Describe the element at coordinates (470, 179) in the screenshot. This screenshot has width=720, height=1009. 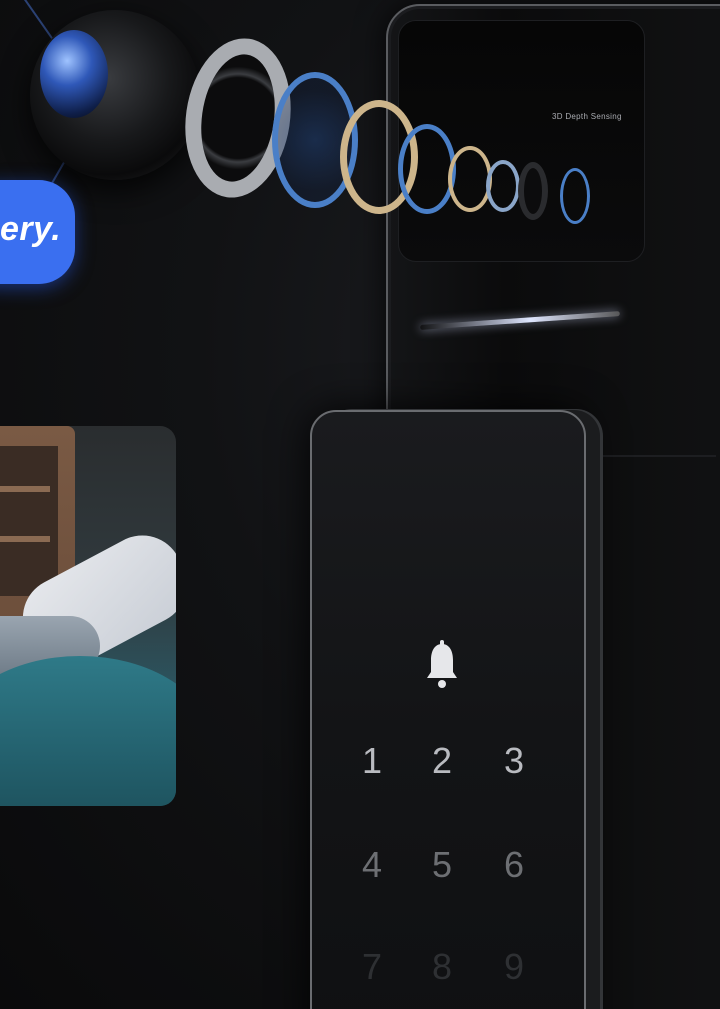
I see `lens-gold-ring-icon` at that location.